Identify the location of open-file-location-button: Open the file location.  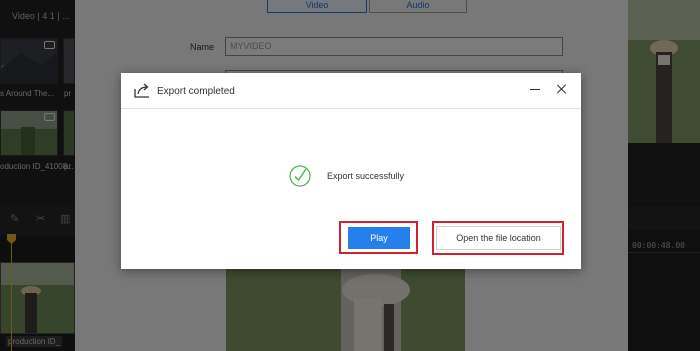
(498, 238).